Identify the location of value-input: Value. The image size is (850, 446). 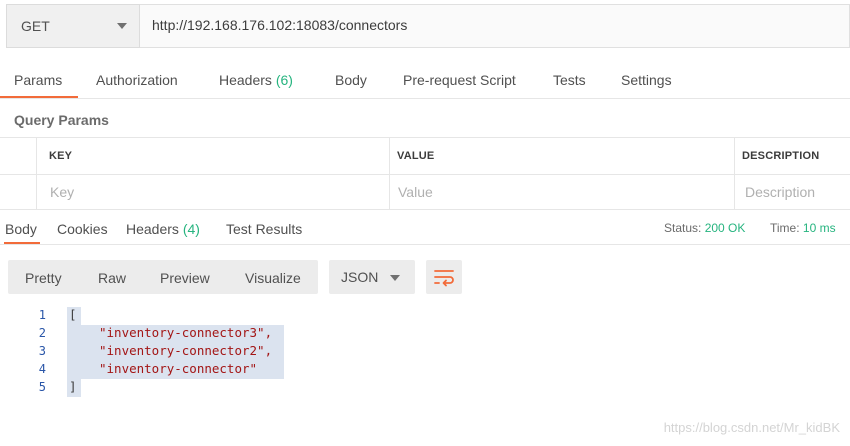
(415, 192).